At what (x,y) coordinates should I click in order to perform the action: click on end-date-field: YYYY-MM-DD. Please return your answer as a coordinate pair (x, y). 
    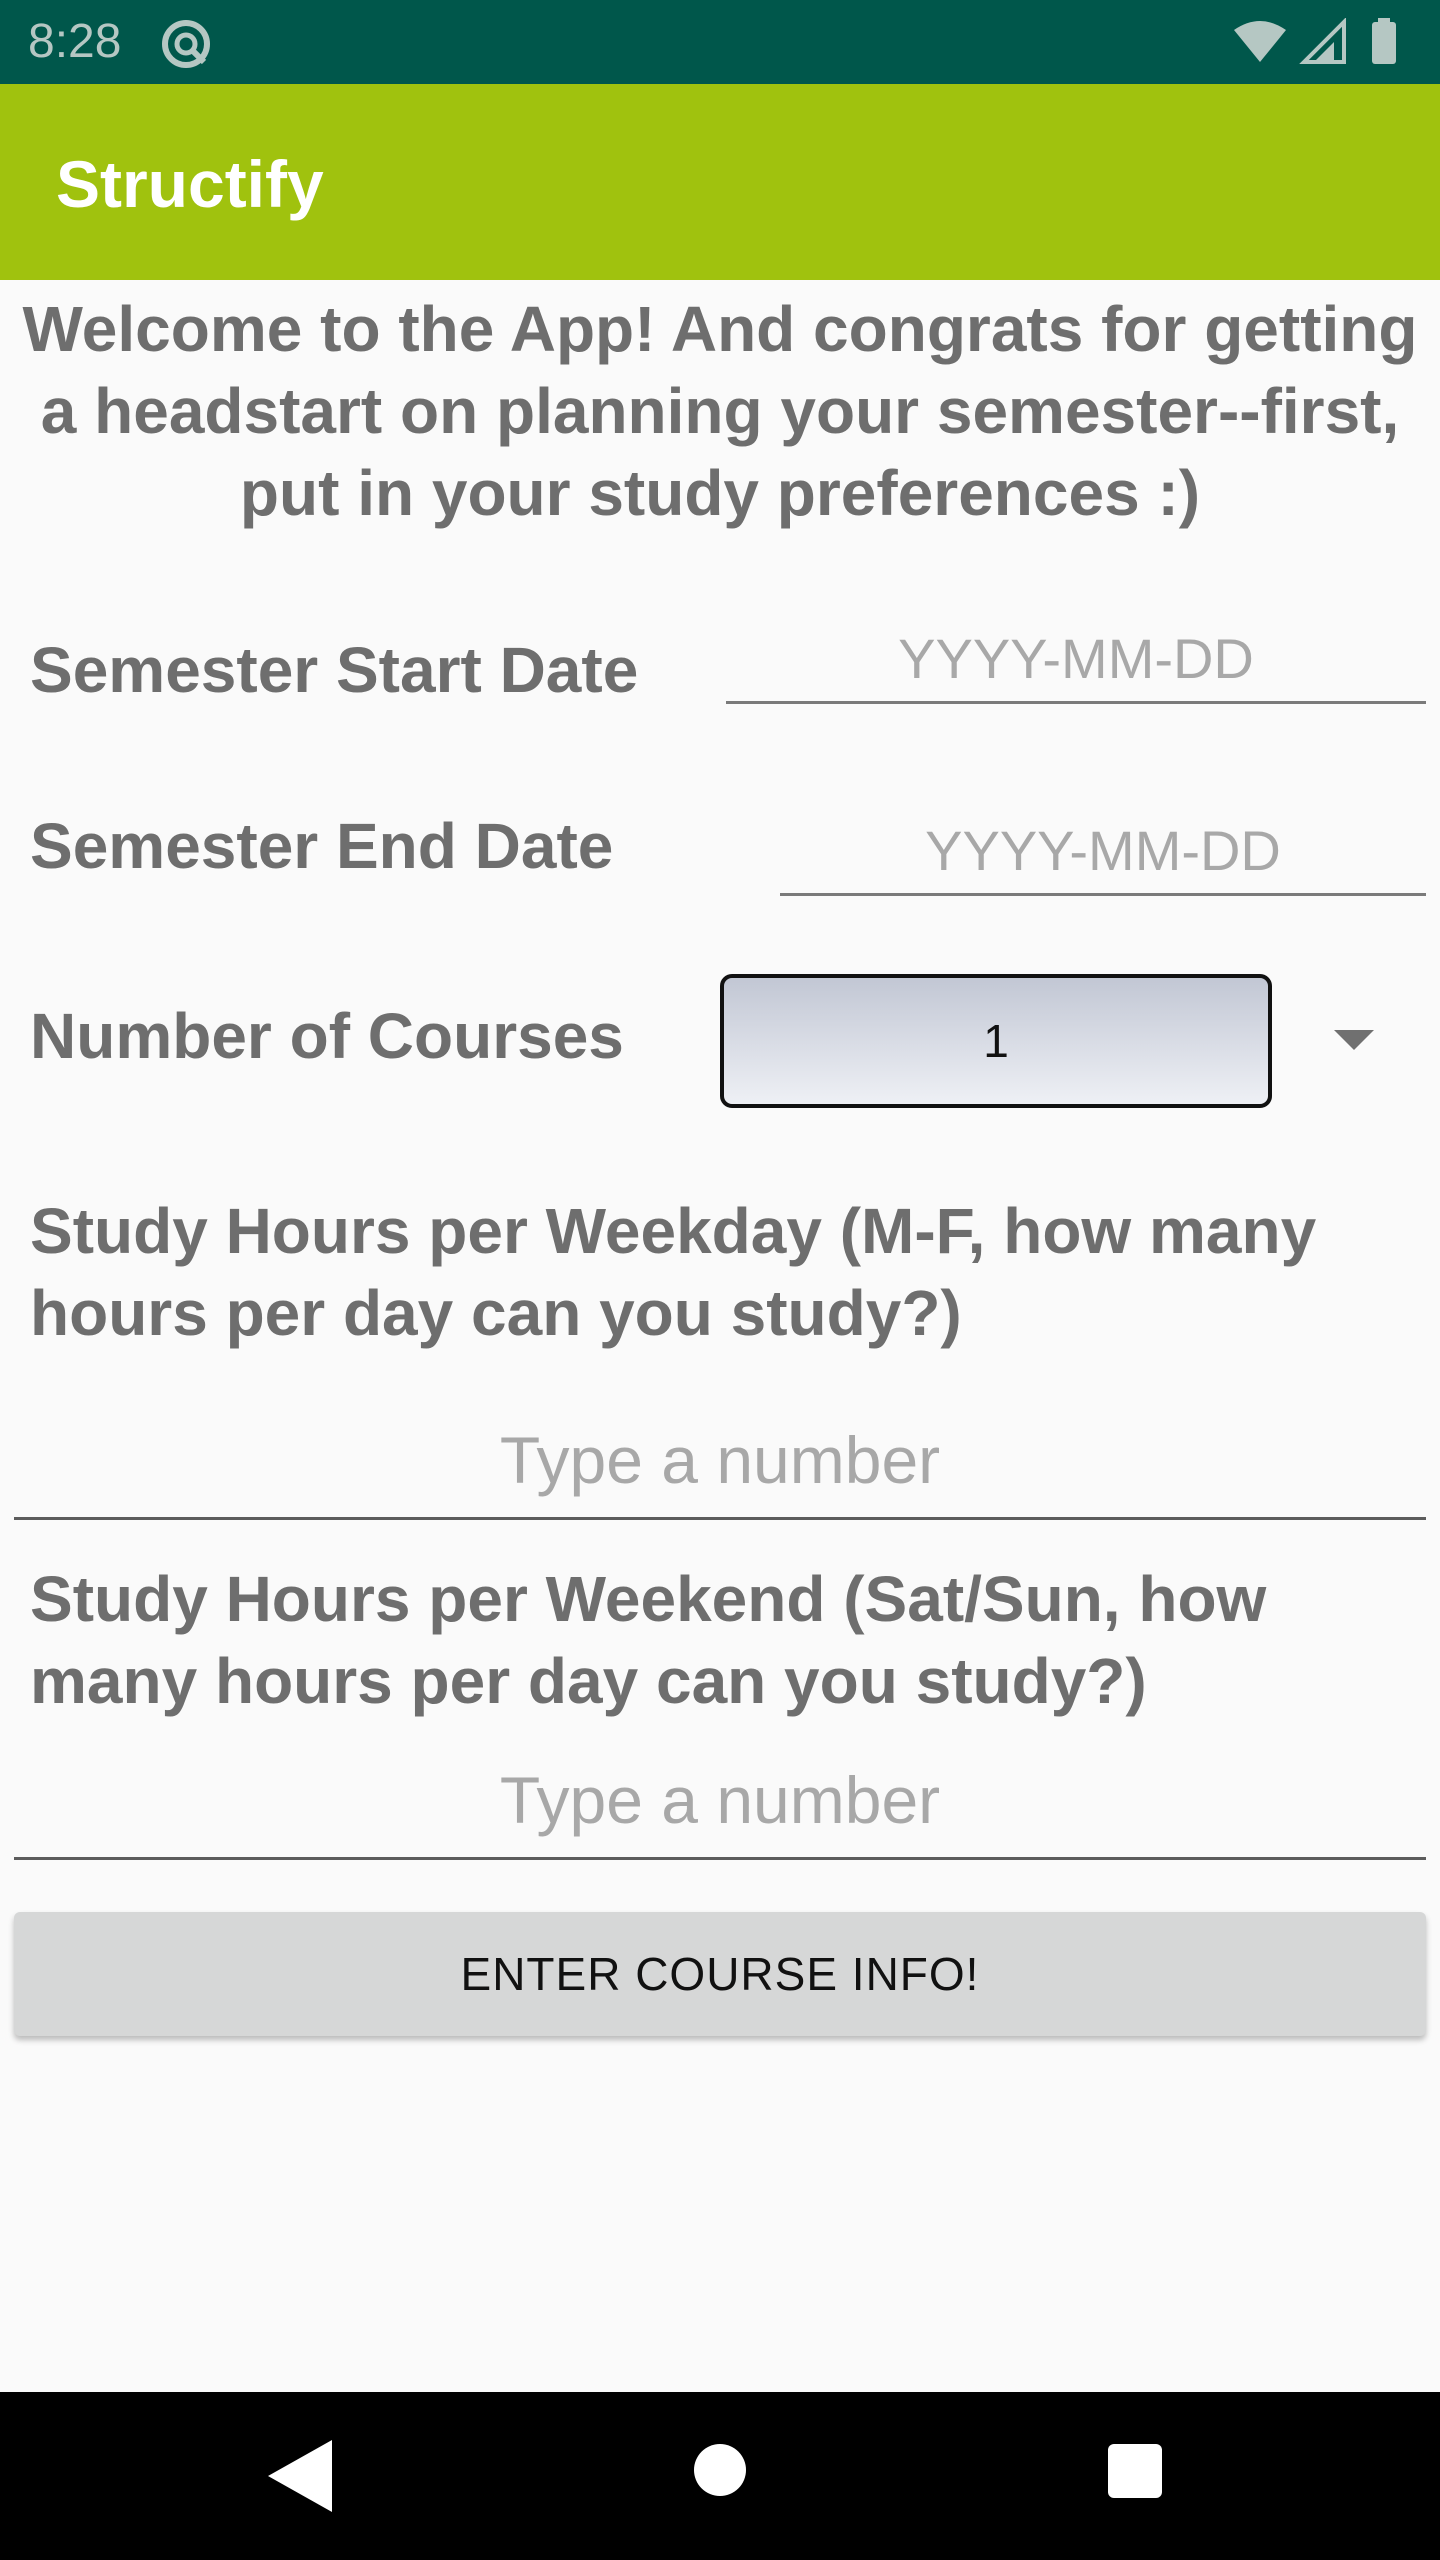
    Looking at the image, I should click on (1103, 851).